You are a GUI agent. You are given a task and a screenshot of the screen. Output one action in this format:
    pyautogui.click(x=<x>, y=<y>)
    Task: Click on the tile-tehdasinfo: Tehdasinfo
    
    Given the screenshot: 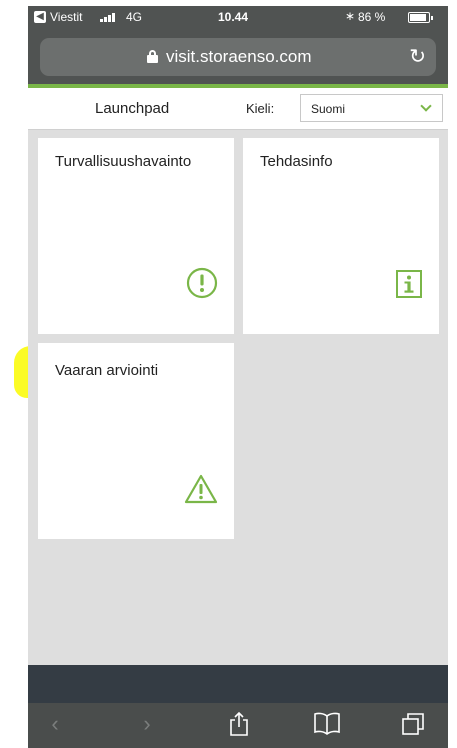 What is the action you would take?
    pyautogui.click(x=341, y=236)
    